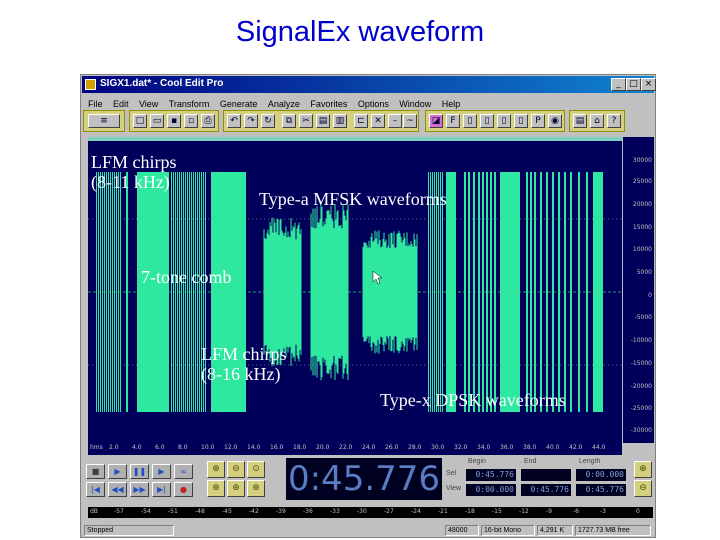  Describe the element at coordinates (183, 471) in the screenshot. I see `loop-icon: ∞` at that location.